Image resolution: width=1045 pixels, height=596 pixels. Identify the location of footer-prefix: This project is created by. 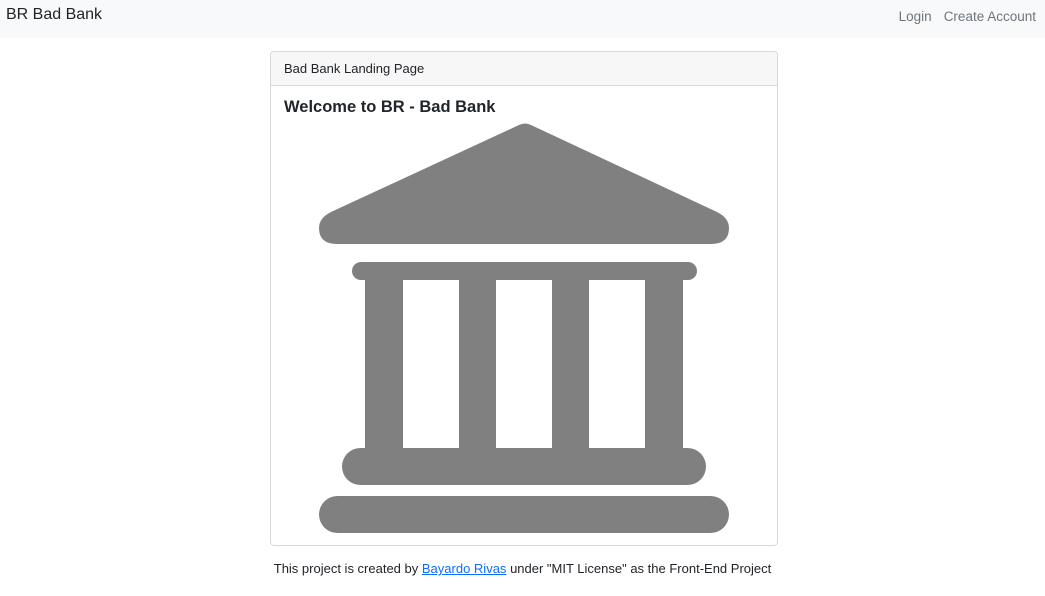
(346, 568).